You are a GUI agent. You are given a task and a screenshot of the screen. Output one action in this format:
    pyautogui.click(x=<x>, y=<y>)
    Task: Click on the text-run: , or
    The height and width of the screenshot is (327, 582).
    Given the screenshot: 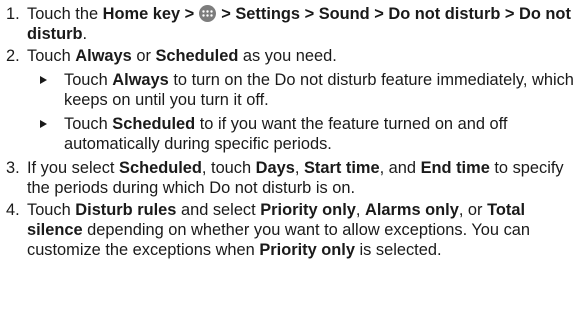 What is the action you would take?
    pyautogui.click(x=473, y=210)
    